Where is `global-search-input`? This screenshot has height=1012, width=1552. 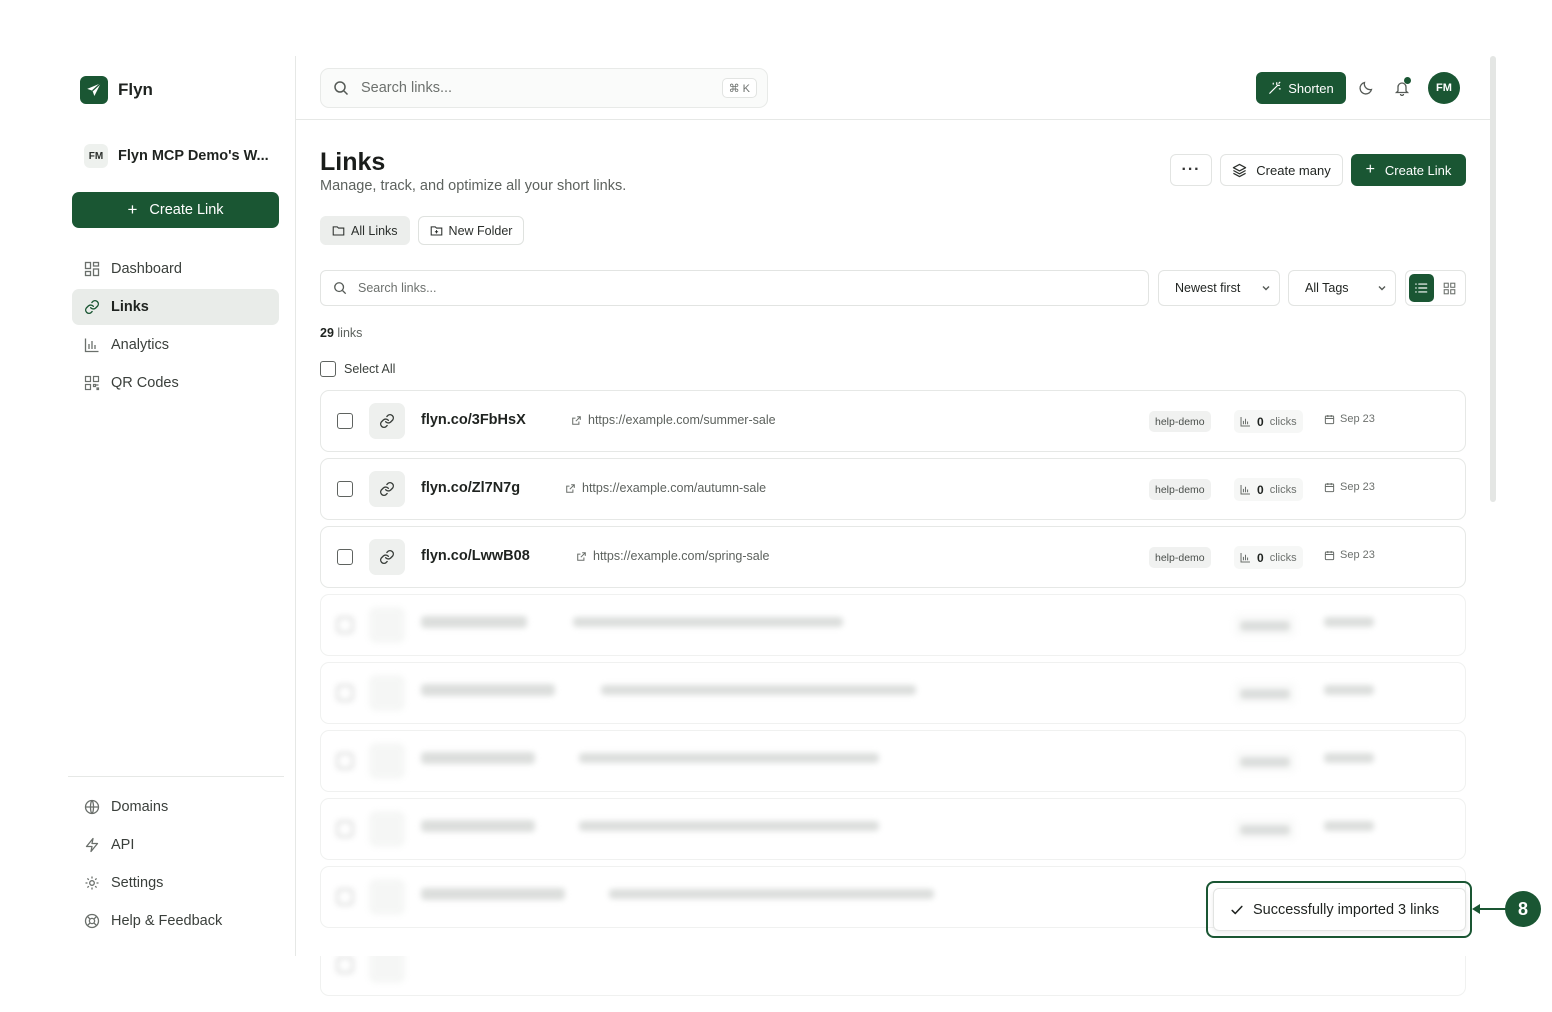 global-search-input is located at coordinates (531, 88).